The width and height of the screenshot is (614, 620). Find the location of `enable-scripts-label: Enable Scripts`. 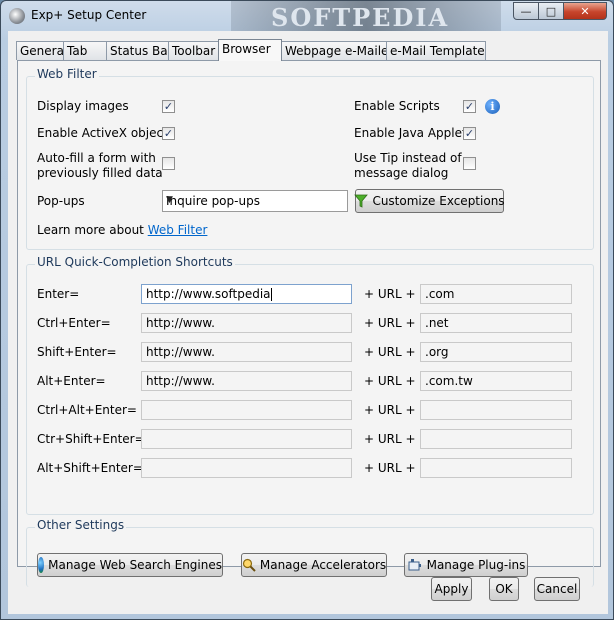

enable-scripts-label: Enable Scripts is located at coordinates (397, 106).